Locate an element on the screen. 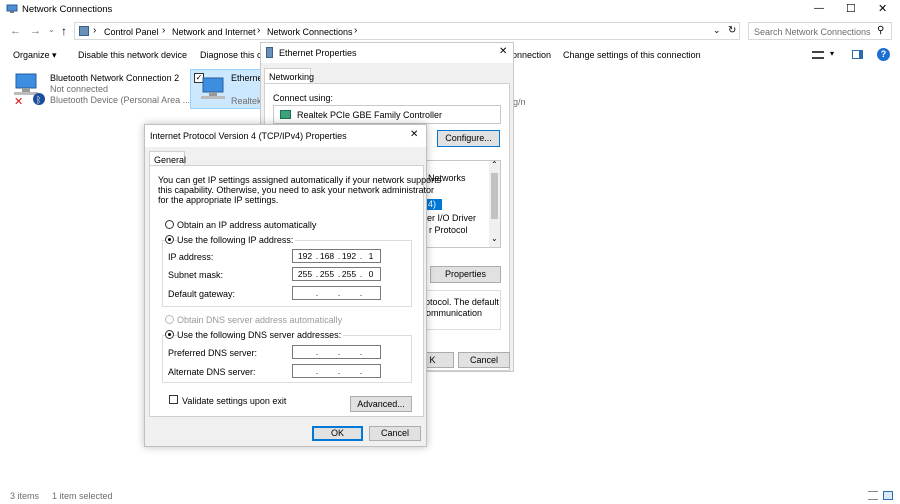 This screenshot has width=900, height=504. ethernet-adapter-icon is located at coordinates (214, 91).